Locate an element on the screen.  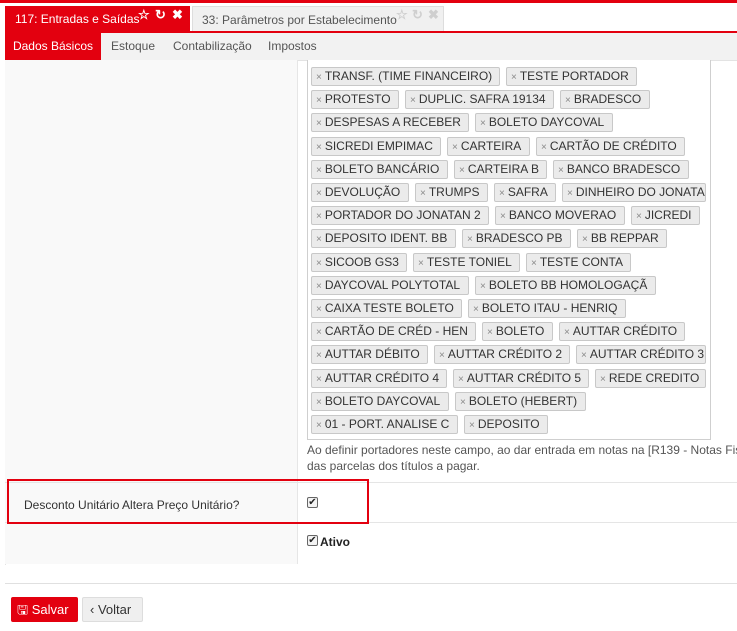
portador-tag: × DINHEIRO DO JONATAN is located at coordinates (634, 192).